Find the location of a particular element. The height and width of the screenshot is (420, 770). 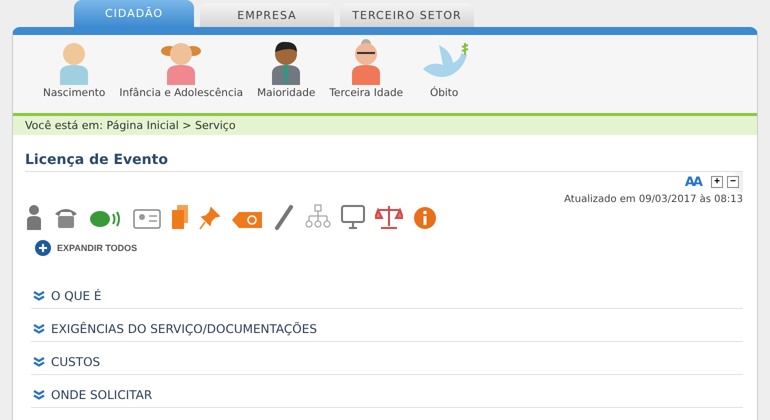

info-icon is located at coordinates (425, 218).